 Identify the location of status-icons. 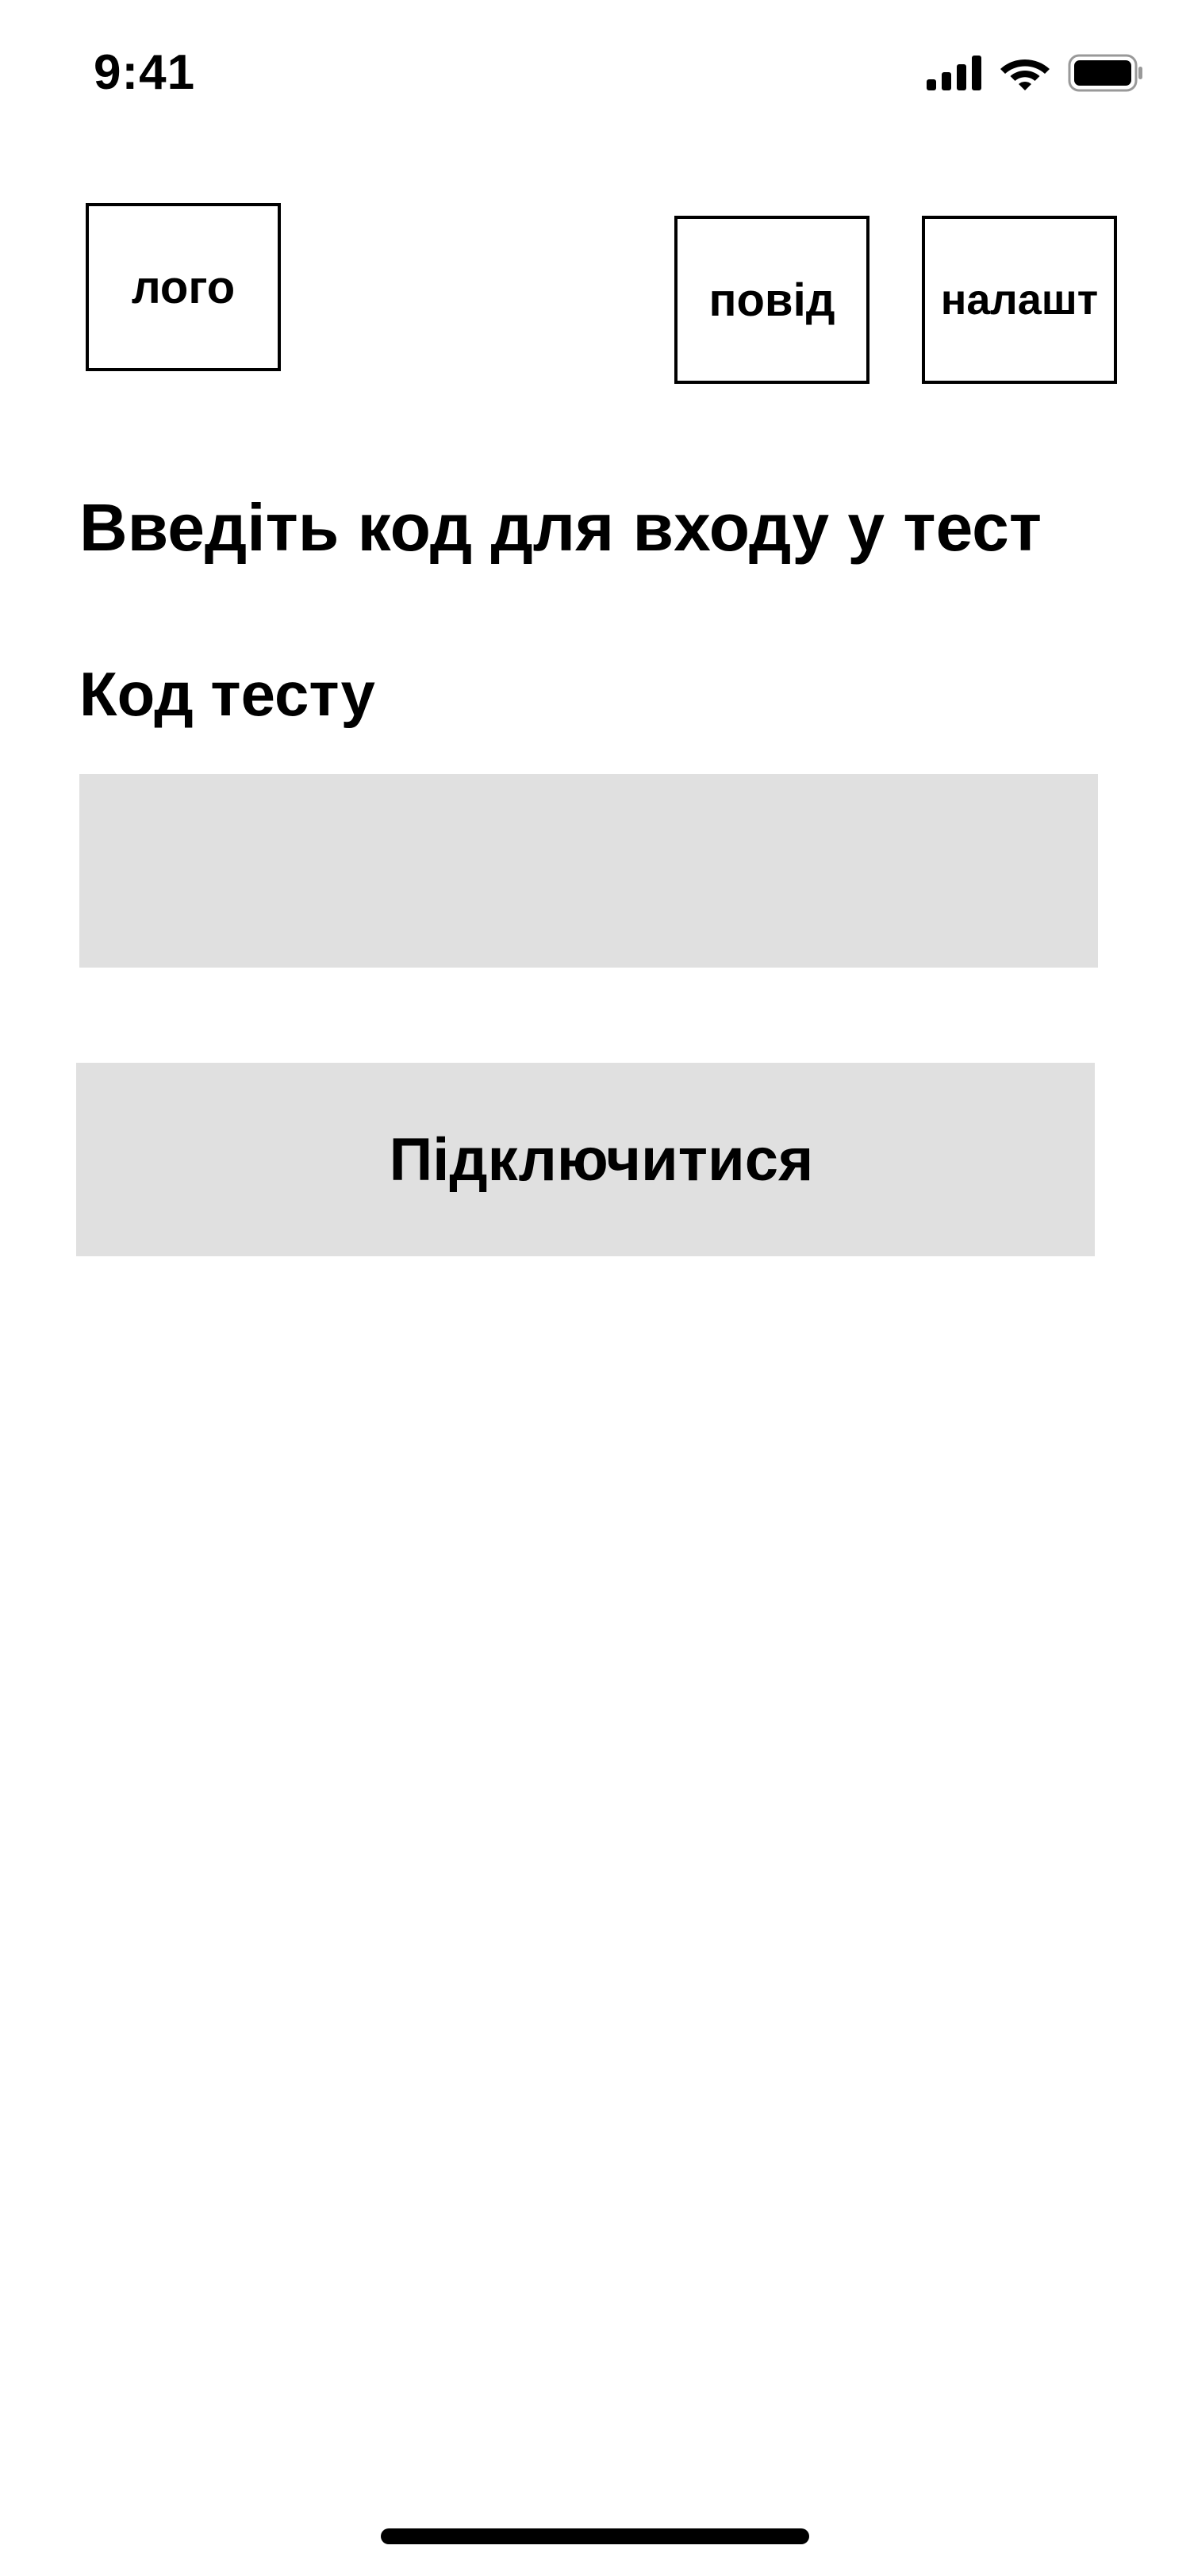
(1035, 73).